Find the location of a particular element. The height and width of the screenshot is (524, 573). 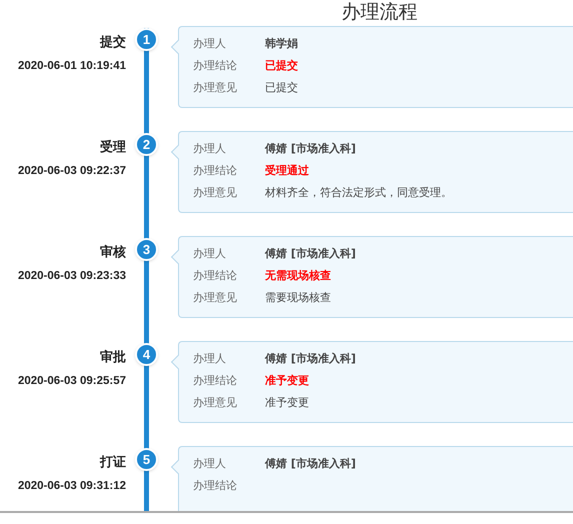

step-time: 2020-06-03 09:25:57 is located at coordinates (72, 381).